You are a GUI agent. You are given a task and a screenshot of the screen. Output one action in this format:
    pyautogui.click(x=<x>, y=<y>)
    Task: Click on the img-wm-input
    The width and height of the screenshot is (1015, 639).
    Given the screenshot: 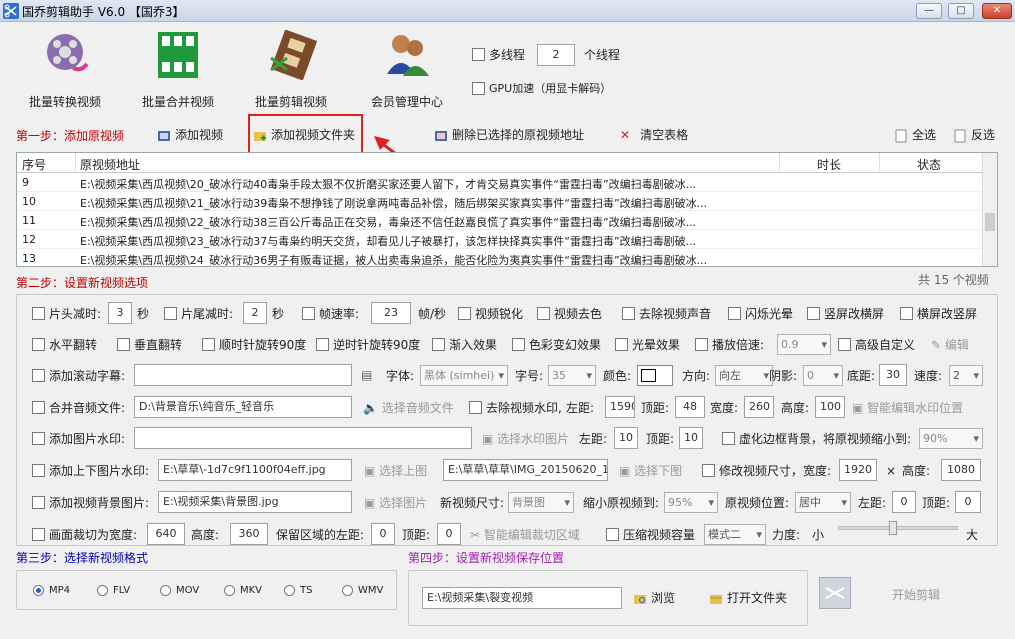 What is the action you would take?
    pyautogui.click(x=303, y=438)
    